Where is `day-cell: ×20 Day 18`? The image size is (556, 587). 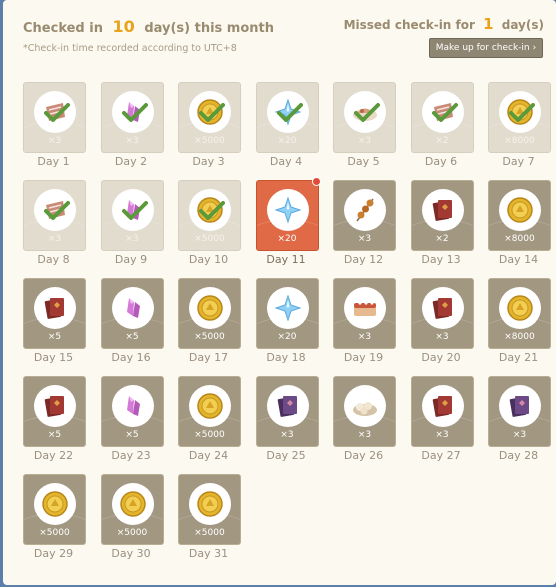
day-cell: ×20 Day 18 is located at coordinates (287, 323).